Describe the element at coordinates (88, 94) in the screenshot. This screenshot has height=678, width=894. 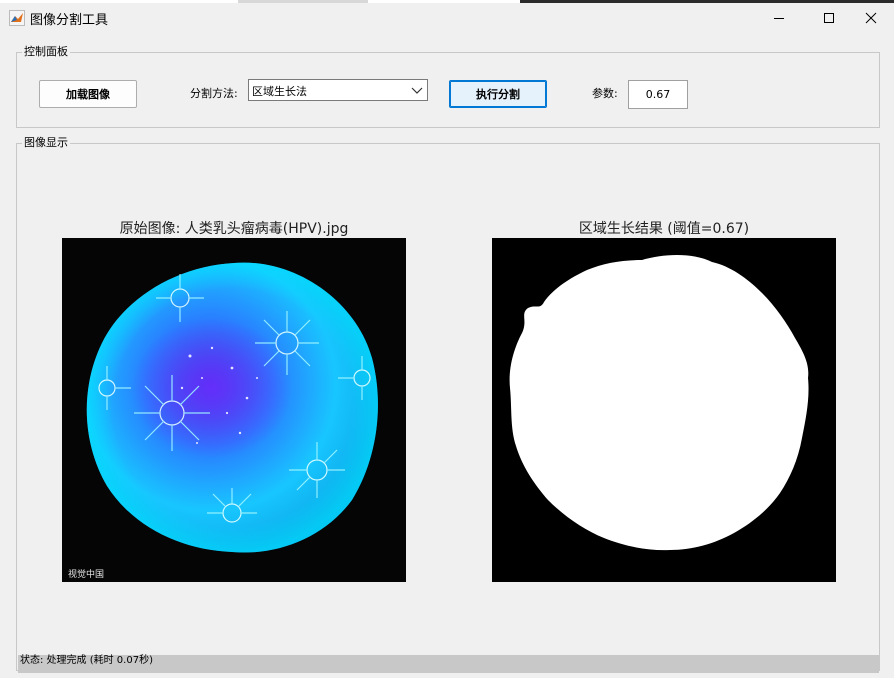
I see `load-image-button: 加载图像` at that location.